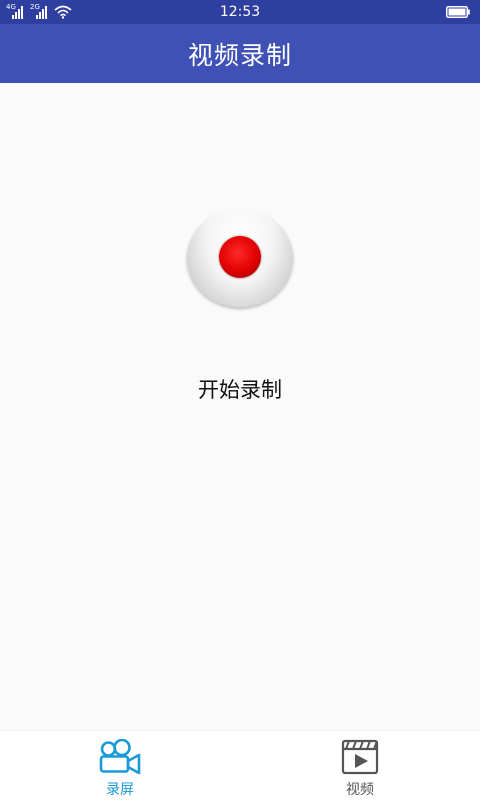 Image resolution: width=480 pixels, height=800 pixels. I want to click on app-bar: 视频录制, so click(240, 53).